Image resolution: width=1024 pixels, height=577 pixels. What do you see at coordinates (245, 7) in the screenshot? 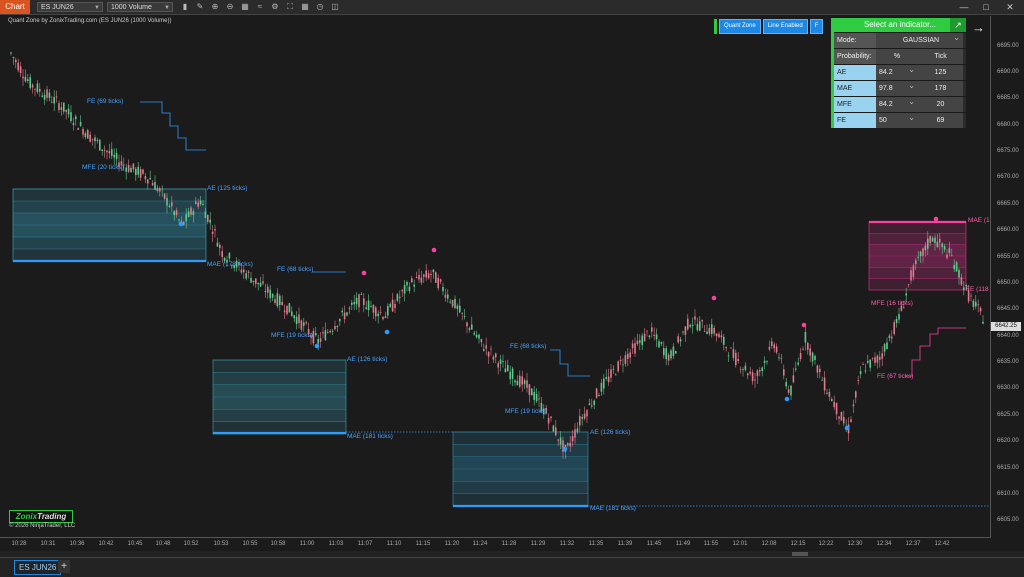
I see `bar-properties-icon: ▦` at bounding box center [245, 7].